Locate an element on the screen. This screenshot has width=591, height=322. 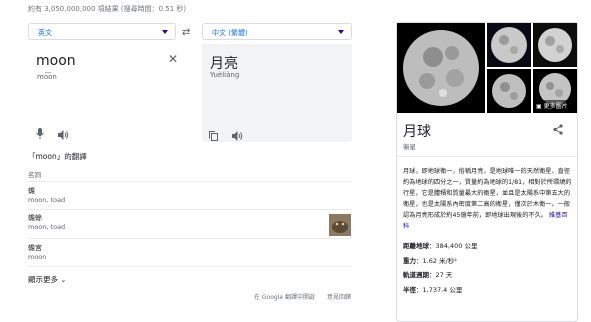
source-text: moon is located at coordinates (56, 61).